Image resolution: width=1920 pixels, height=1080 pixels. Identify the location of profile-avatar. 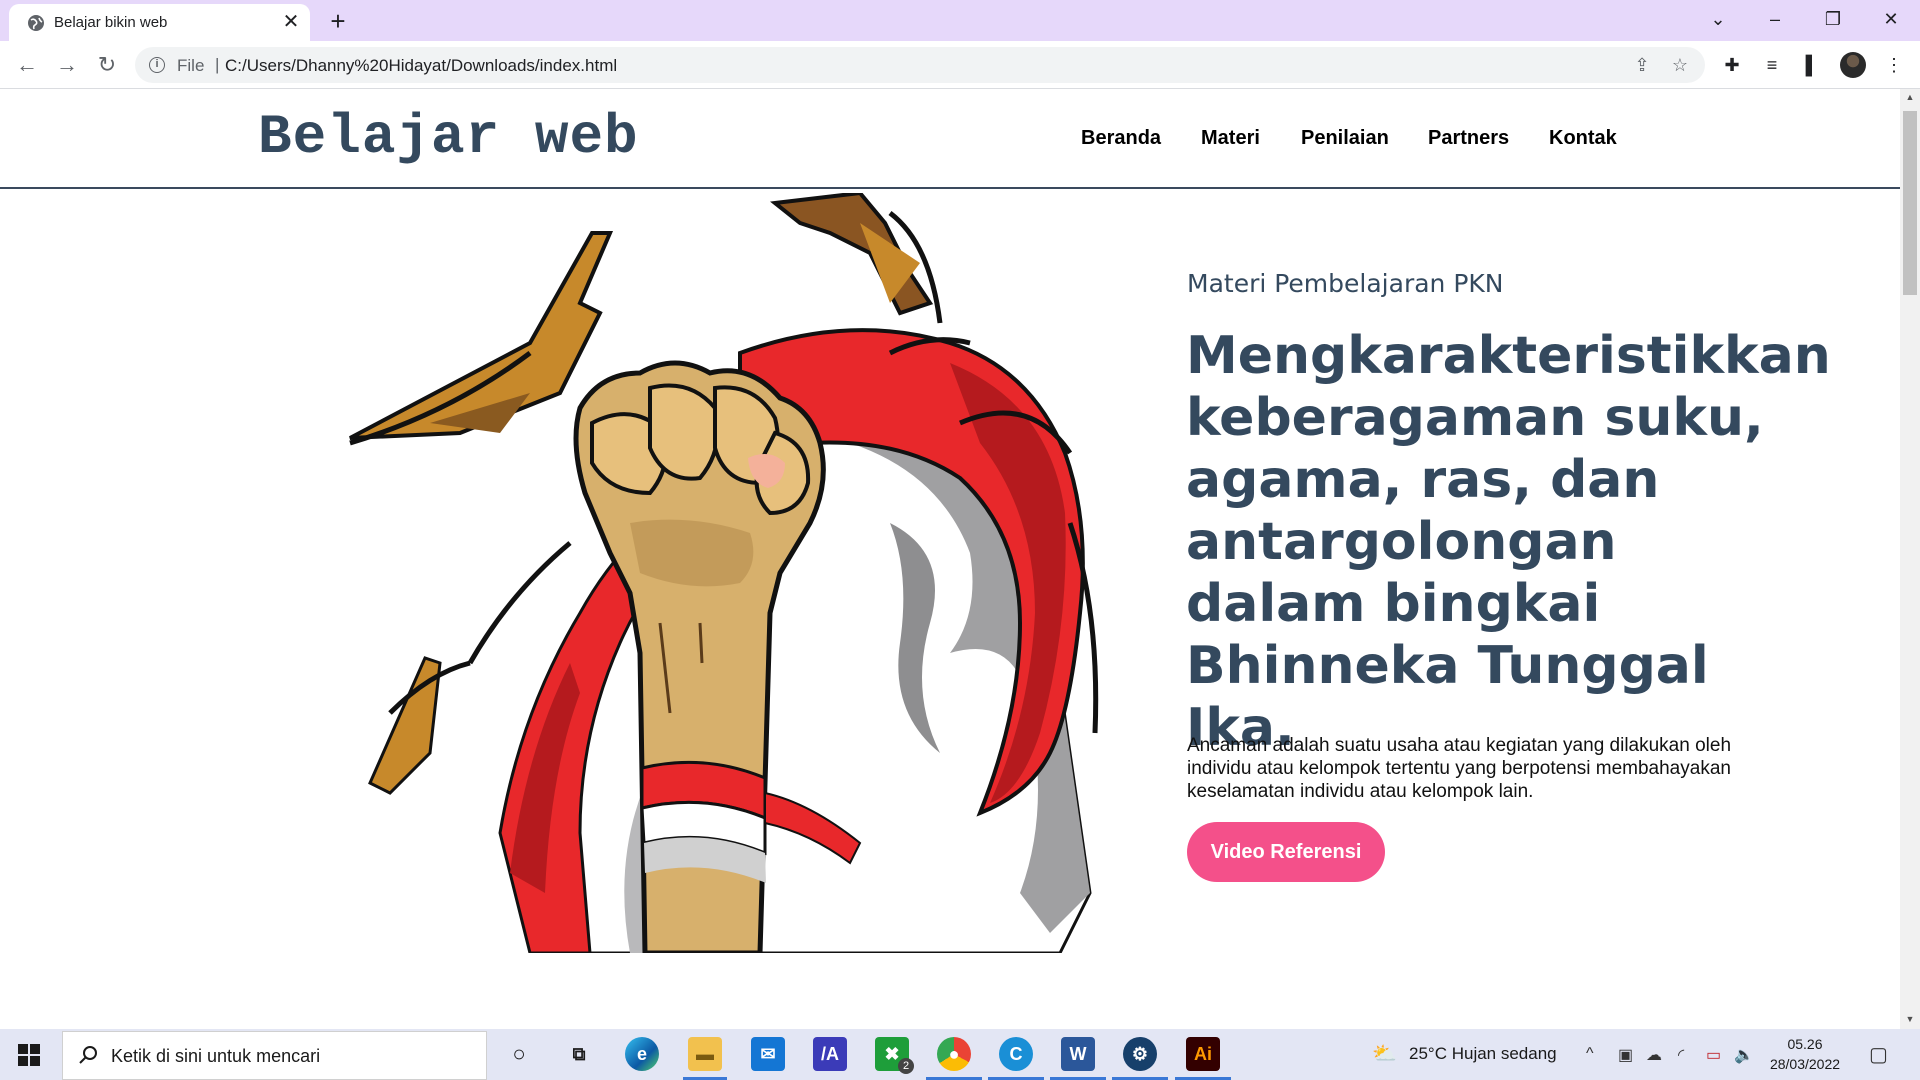
(1853, 65).